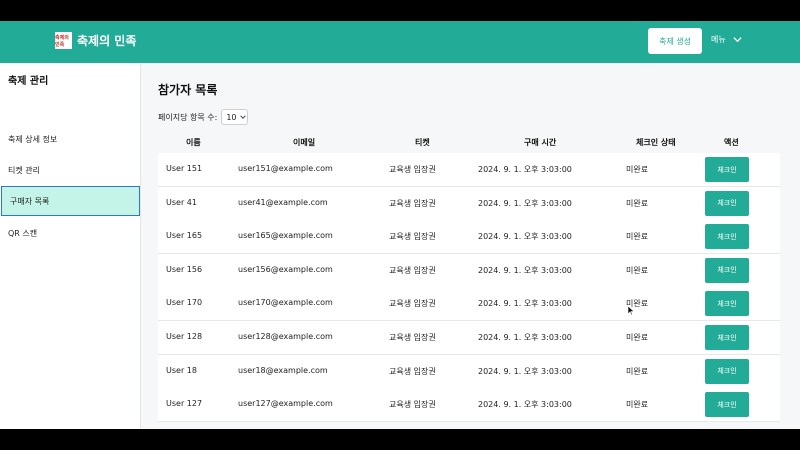  Describe the element at coordinates (188, 117) in the screenshot. I see `per-page-label: 페이지당 항목 수:` at that location.